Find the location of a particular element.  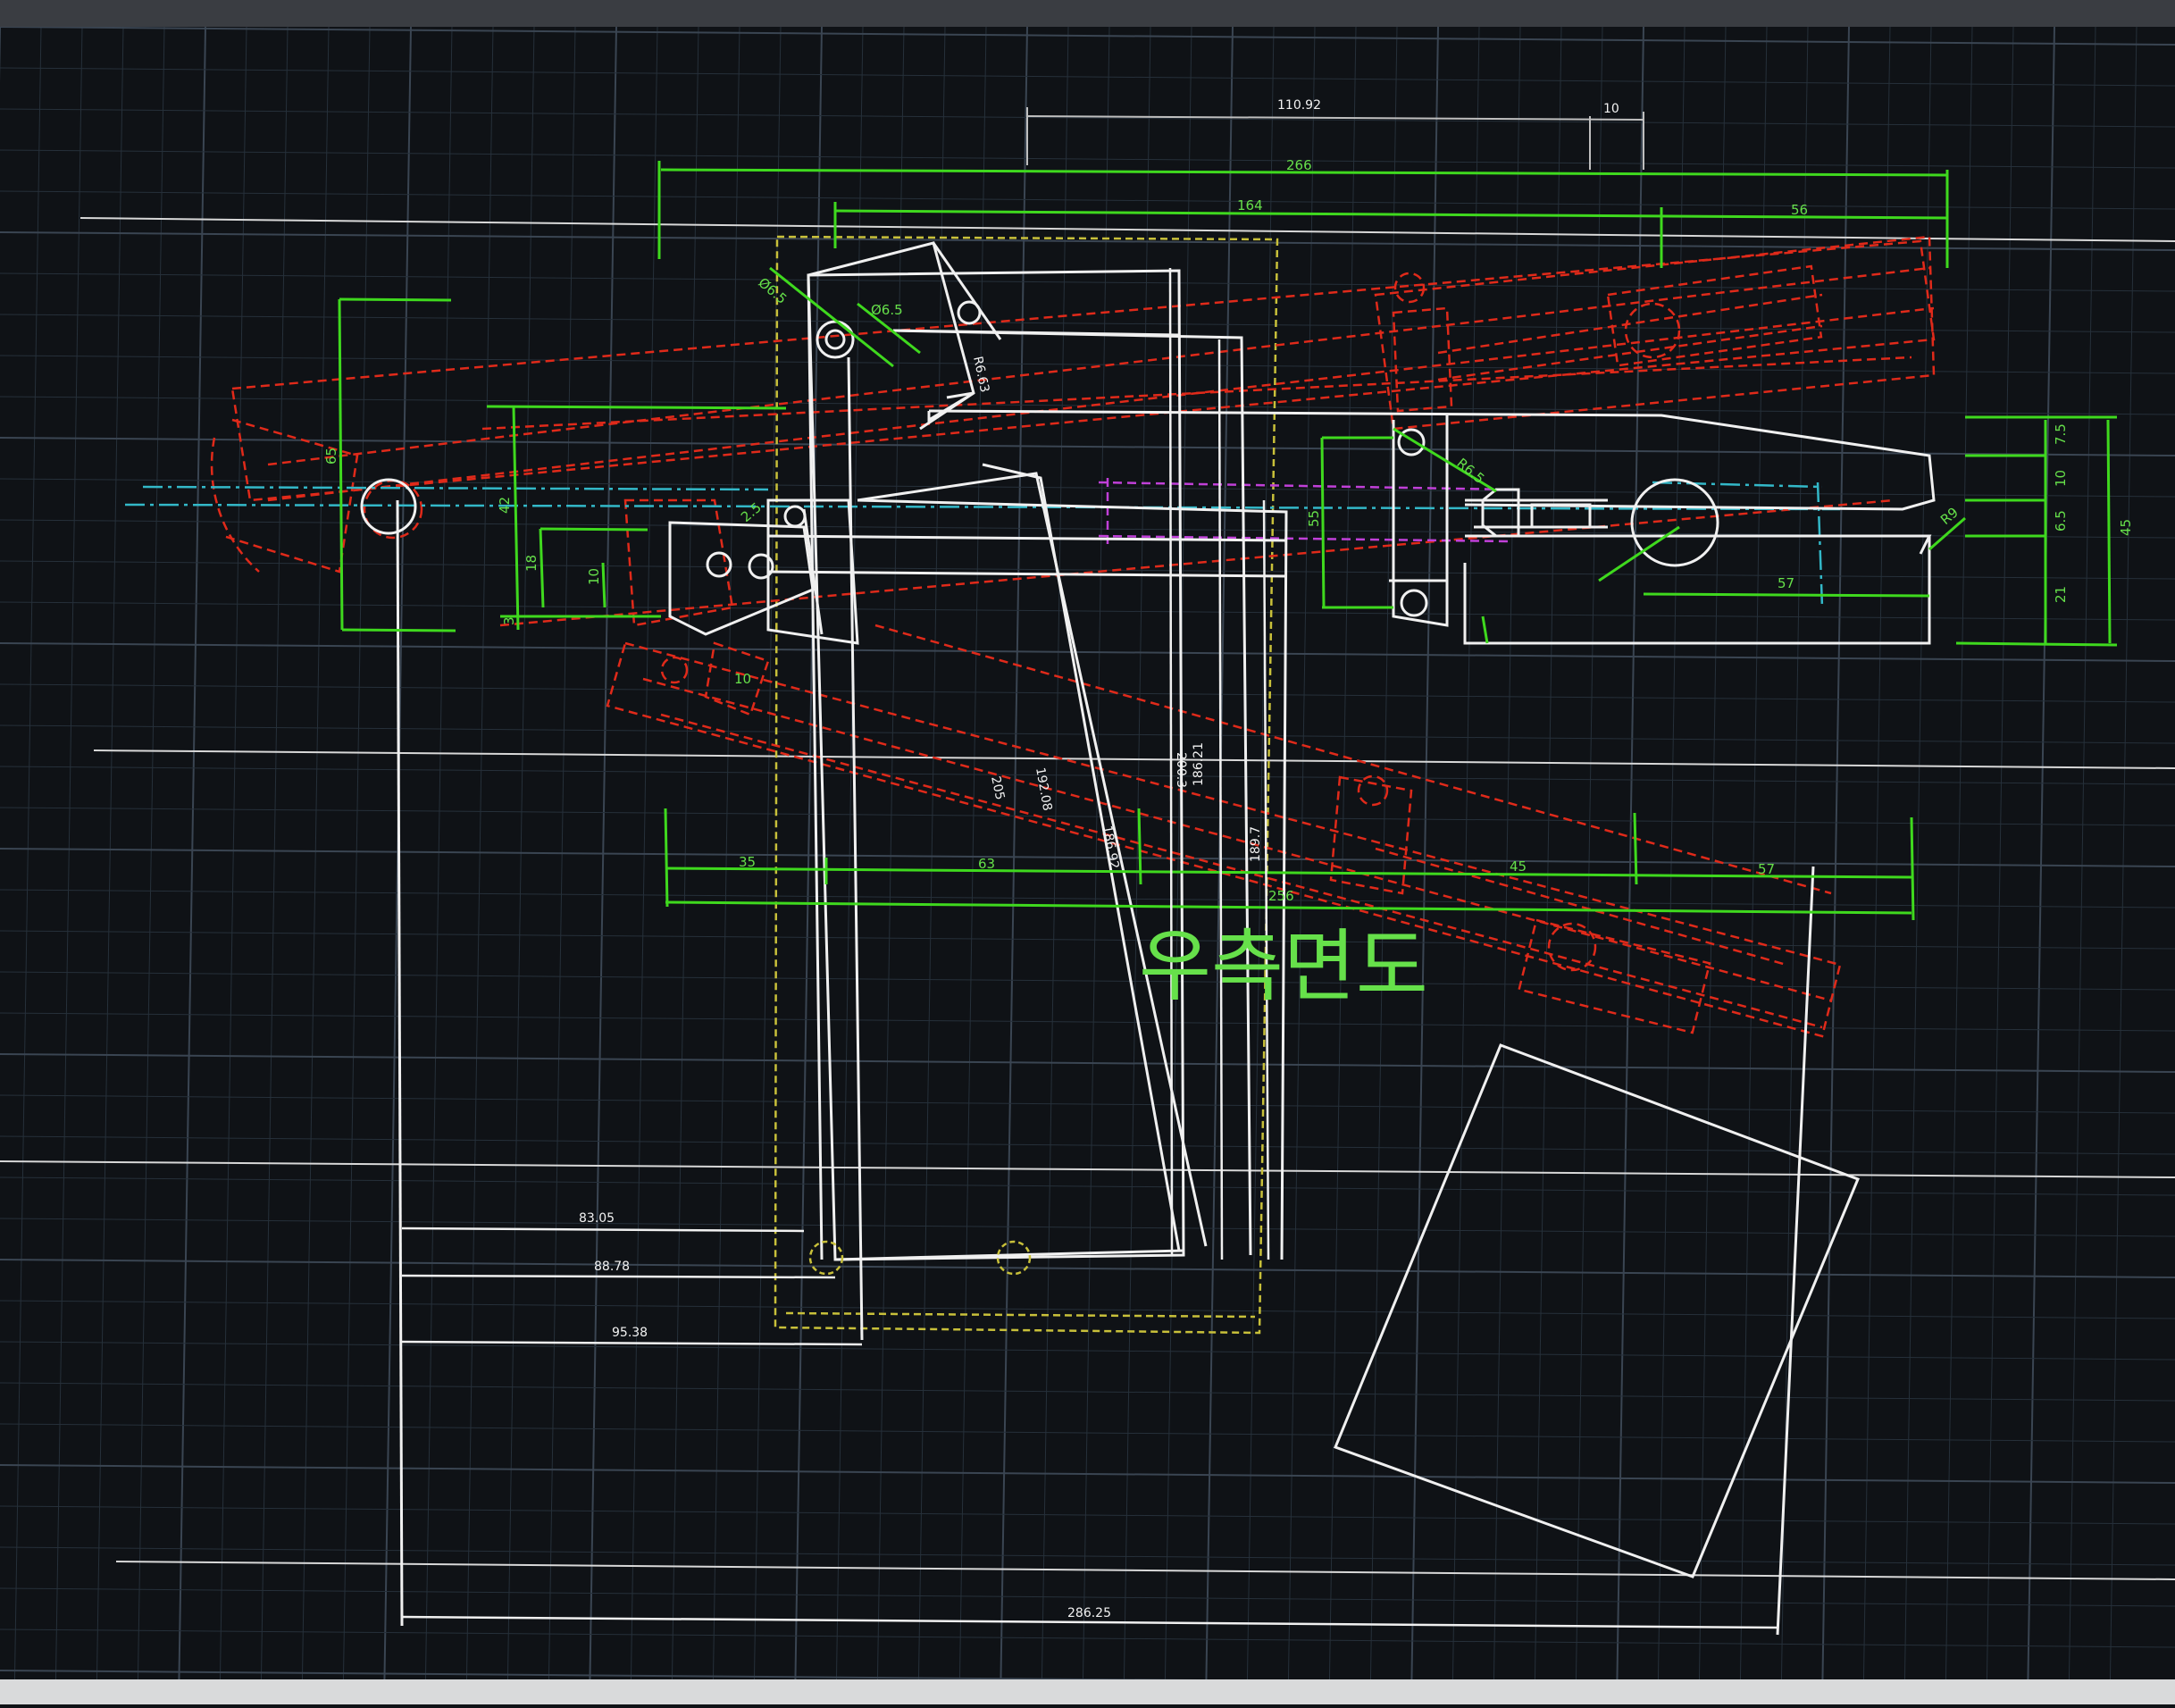

dim-bot-35: 35 is located at coordinates (747, 862).